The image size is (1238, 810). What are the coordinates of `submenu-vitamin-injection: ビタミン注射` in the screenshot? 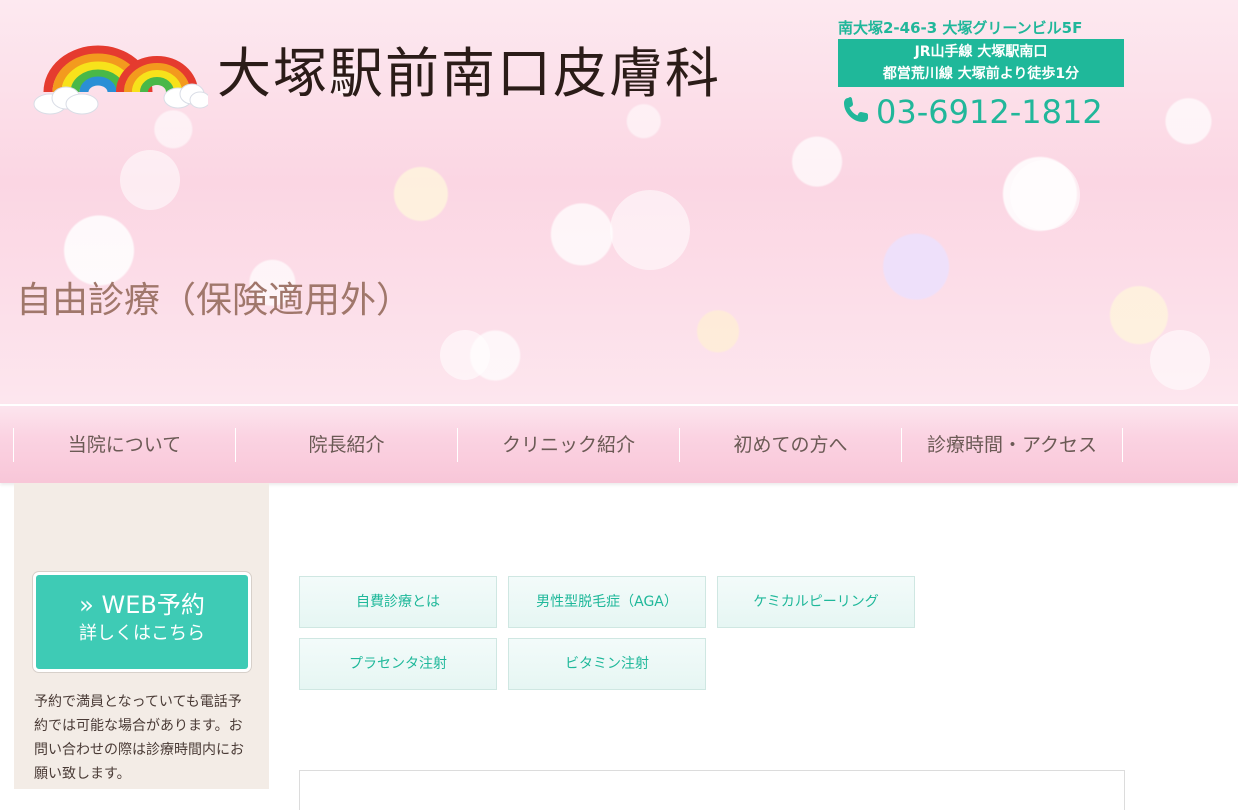 It's located at (607, 664).